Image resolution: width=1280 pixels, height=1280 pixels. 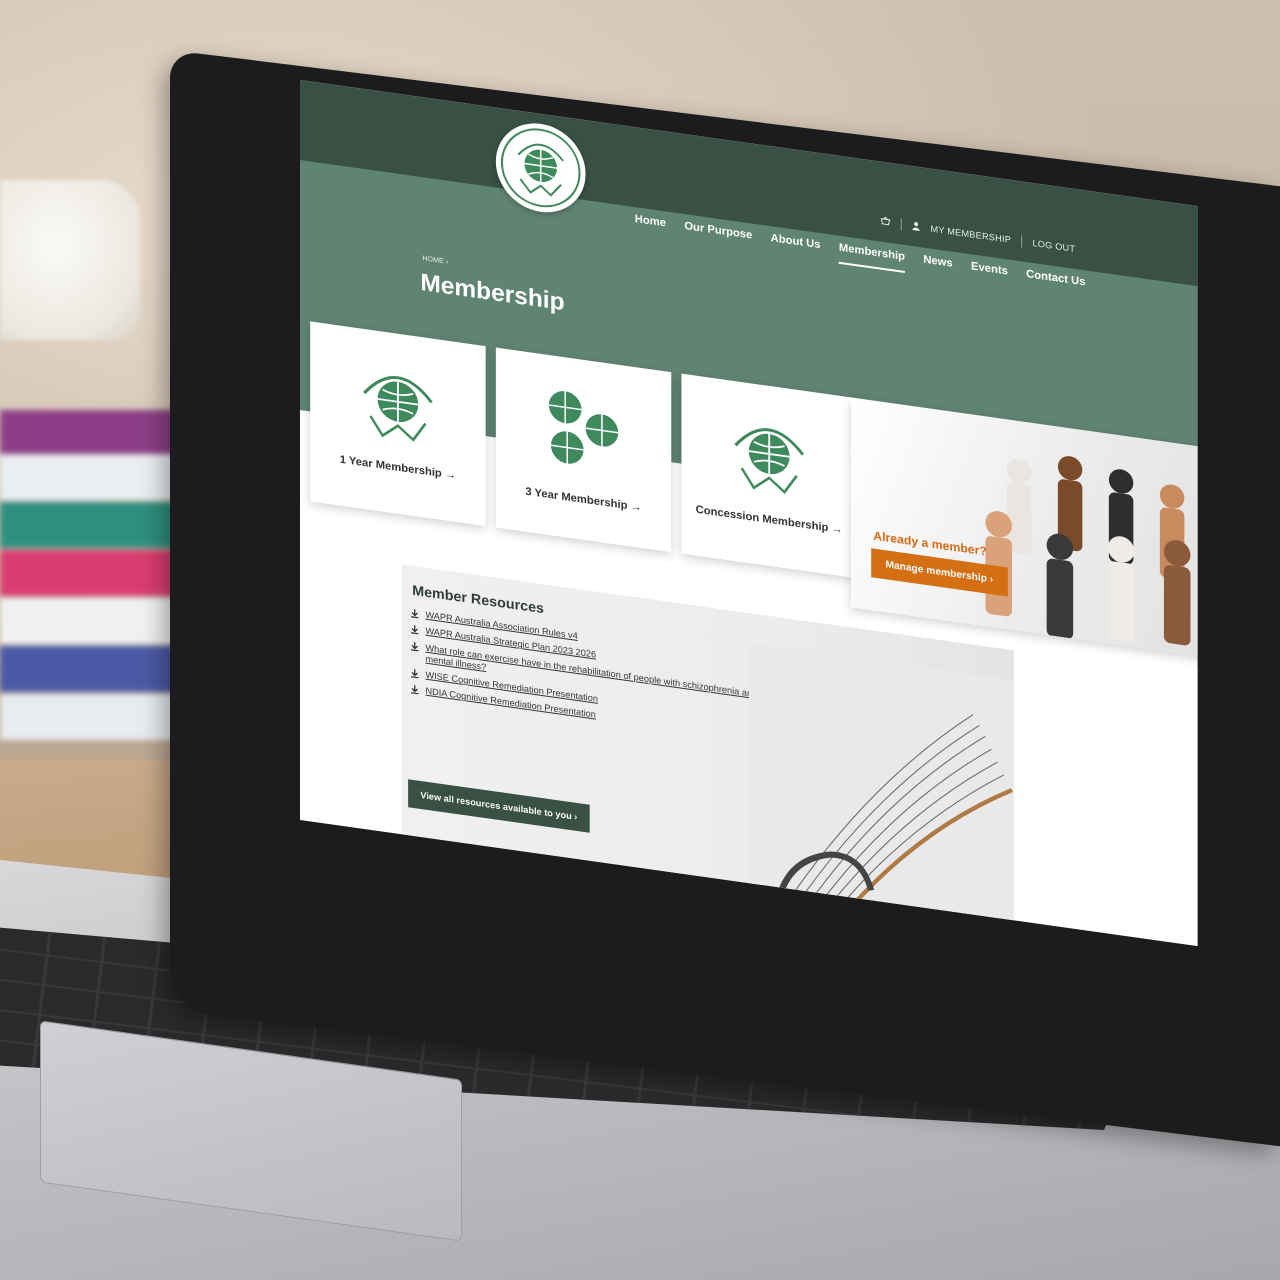 I want to click on view-all-resources-button: View all resources available to you ›, so click(x=499, y=806).